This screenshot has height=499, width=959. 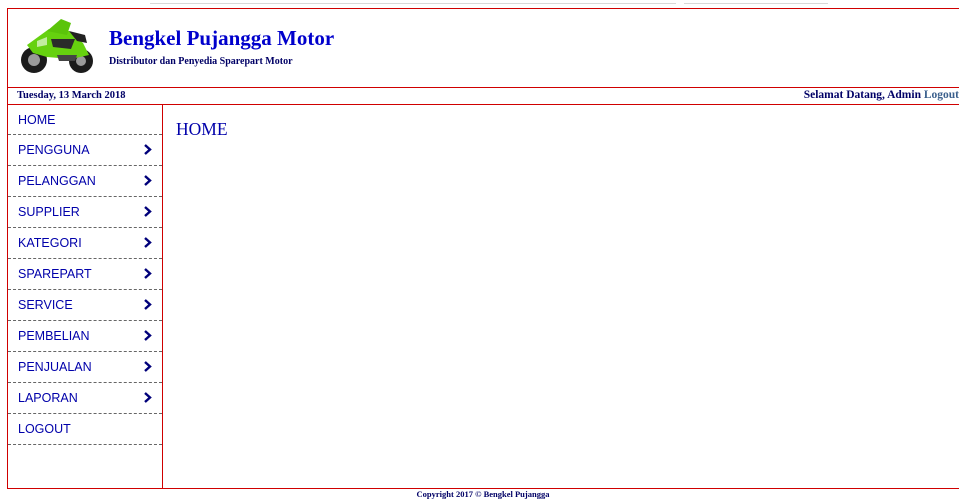 What do you see at coordinates (85, 212) in the screenshot?
I see `sidebar-item-supplier: SUPPLIER` at bounding box center [85, 212].